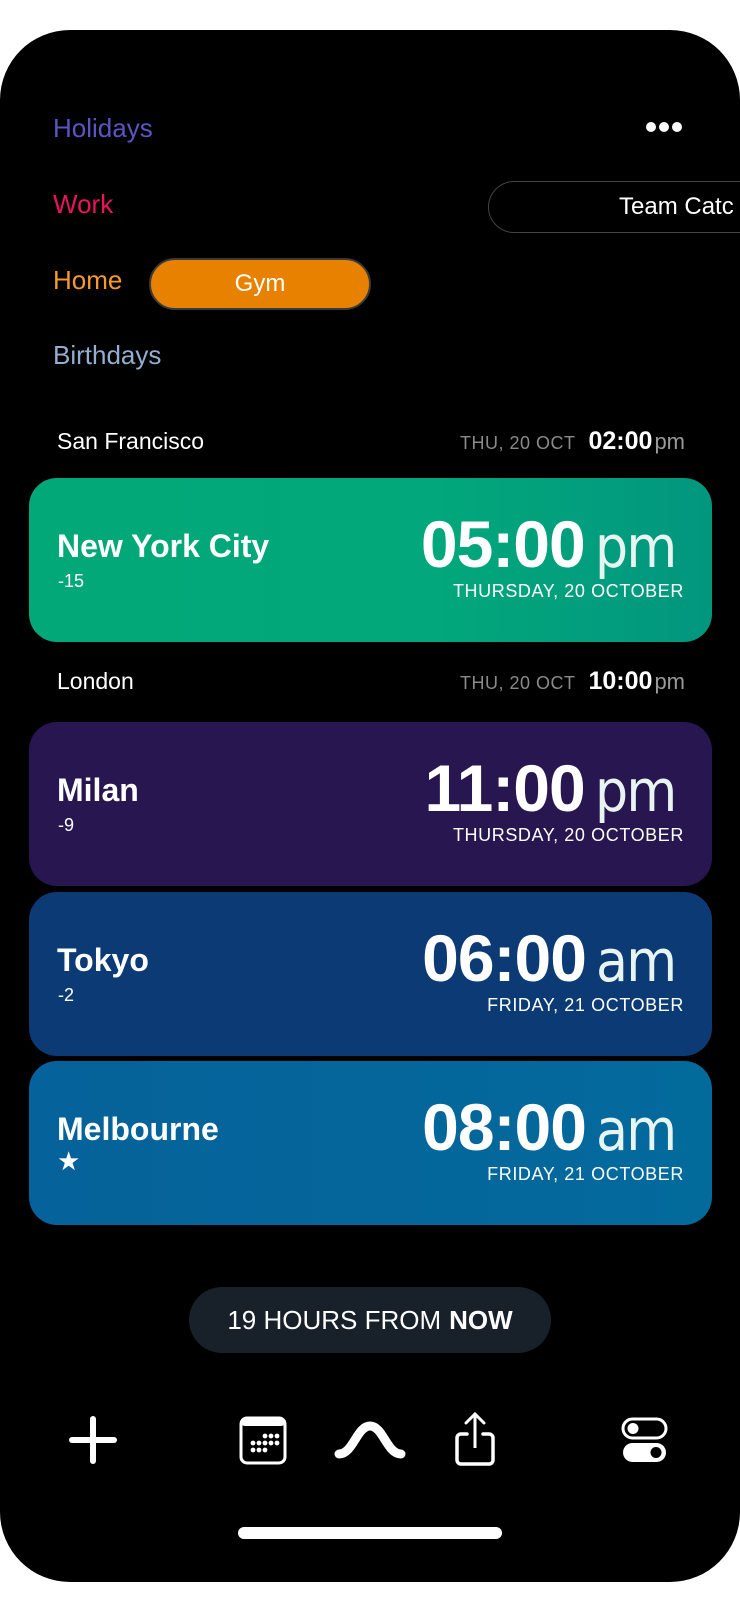  Describe the element at coordinates (69, 1161) in the screenshot. I see `home-star-icon: ★` at that location.